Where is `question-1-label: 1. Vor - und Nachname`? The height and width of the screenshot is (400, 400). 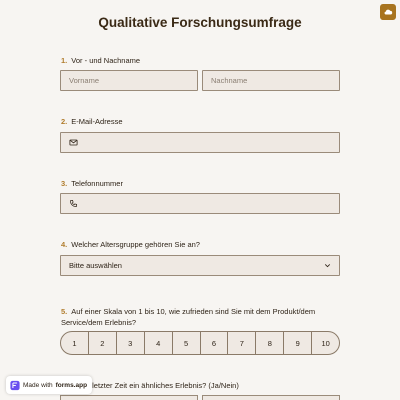 question-1-label: 1. Vor - und Nachname is located at coordinates (100, 60).